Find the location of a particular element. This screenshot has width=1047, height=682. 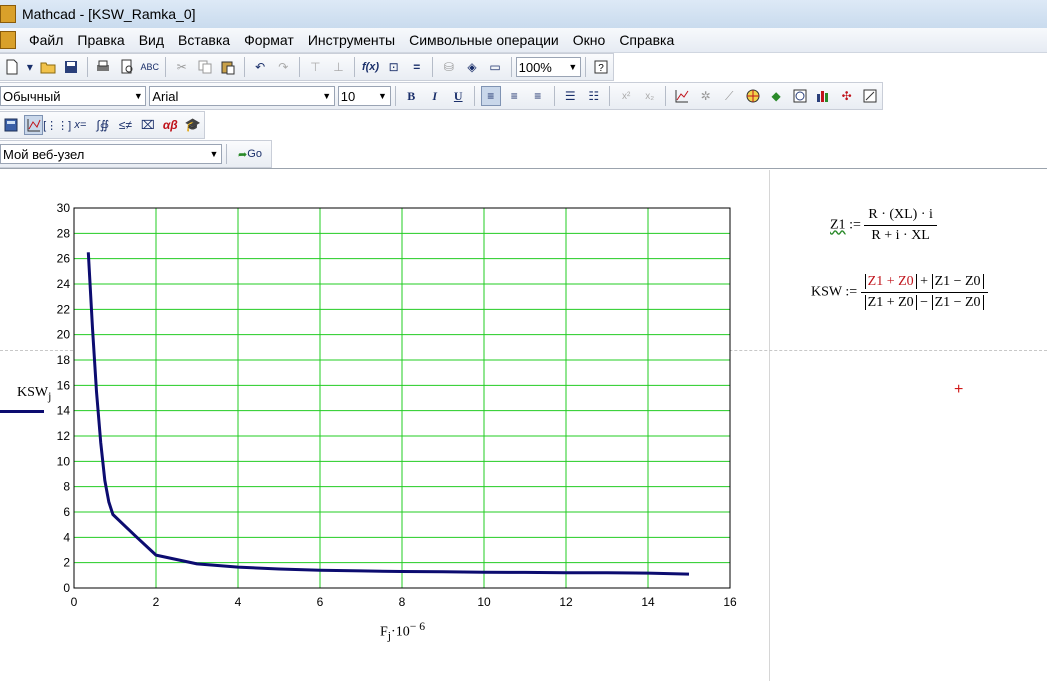

go-button: ➦ Go is located at coordinates (250, 154).